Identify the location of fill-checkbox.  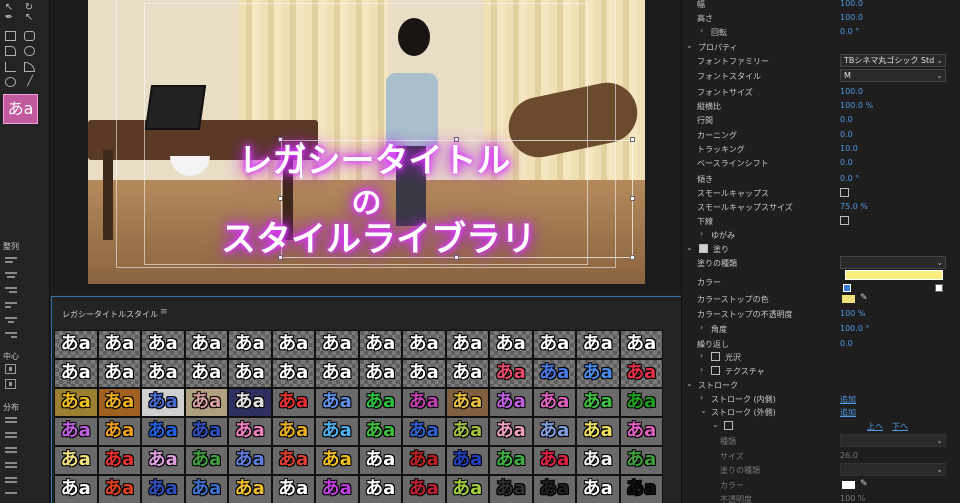
(703, 248).